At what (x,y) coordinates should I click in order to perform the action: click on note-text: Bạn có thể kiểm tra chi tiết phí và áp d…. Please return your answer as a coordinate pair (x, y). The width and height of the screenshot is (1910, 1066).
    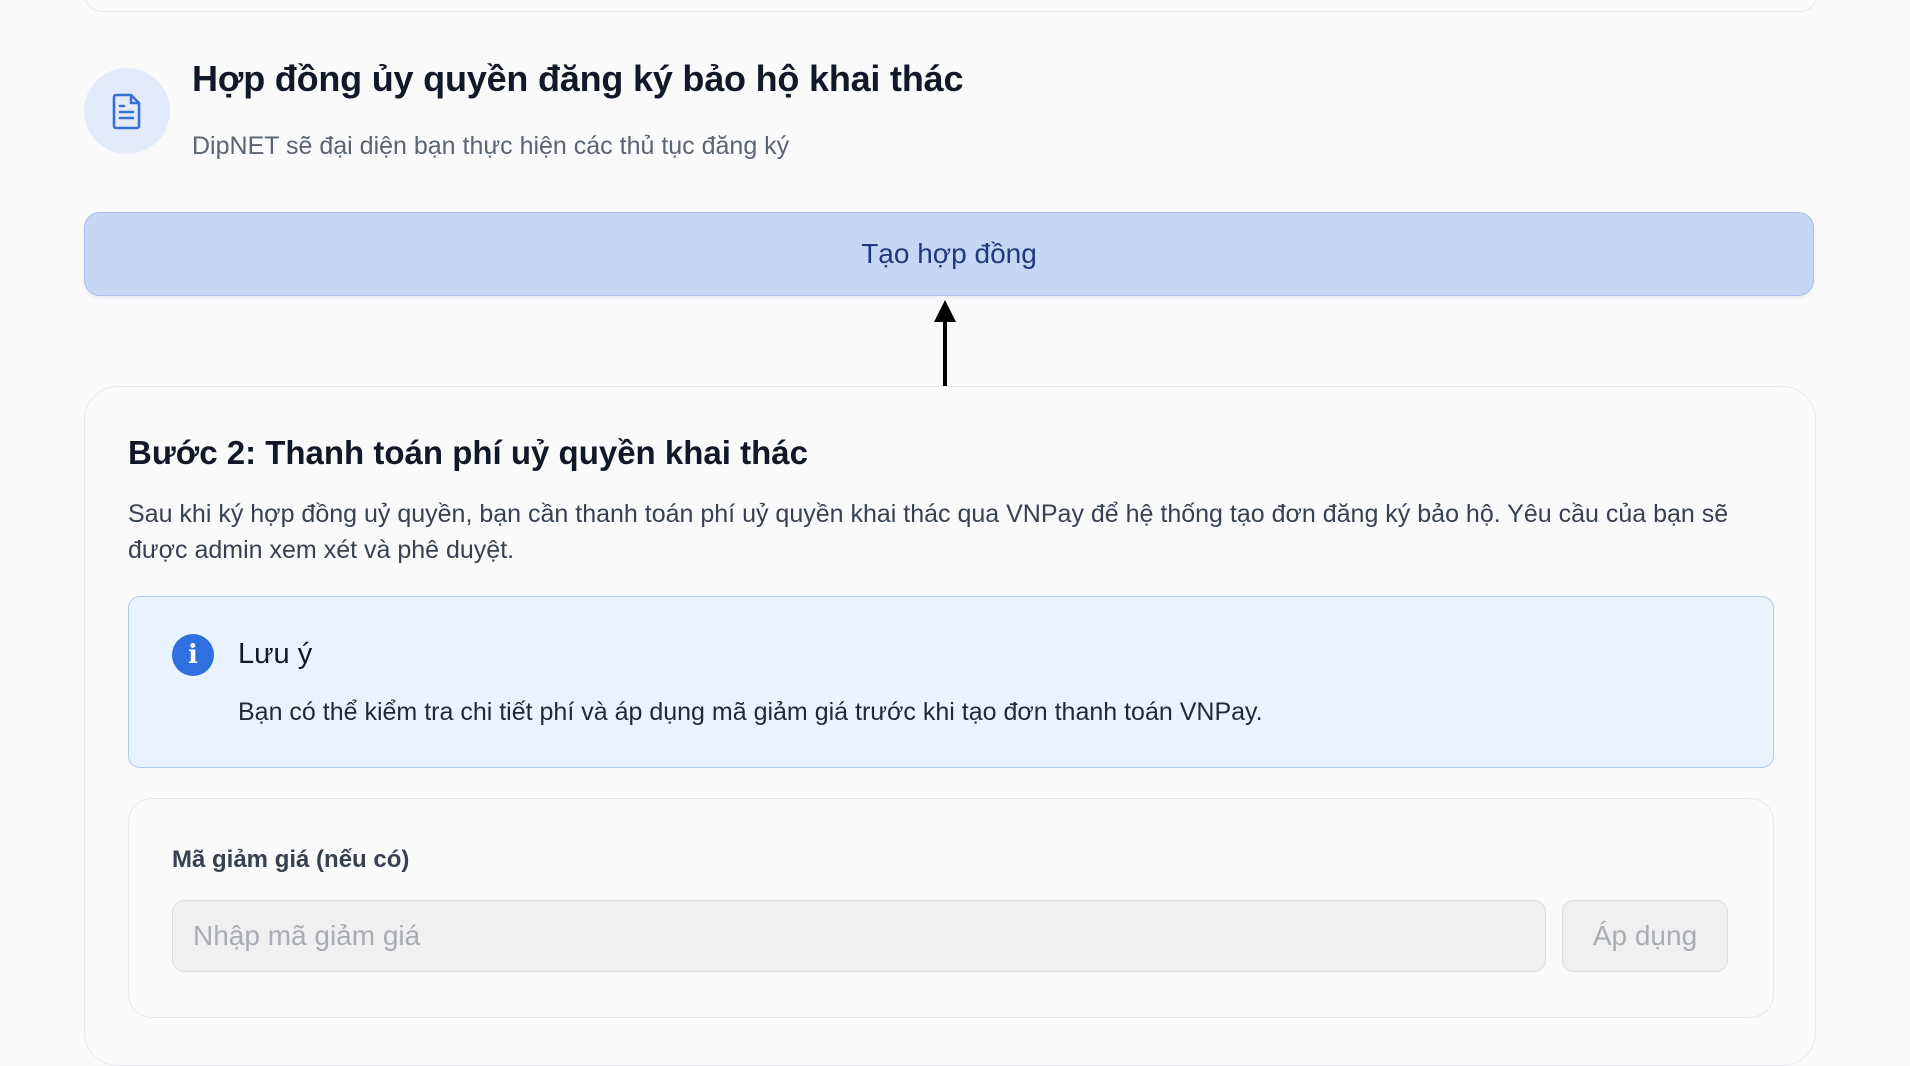
    Looking at the image, I should click on (750, 712).